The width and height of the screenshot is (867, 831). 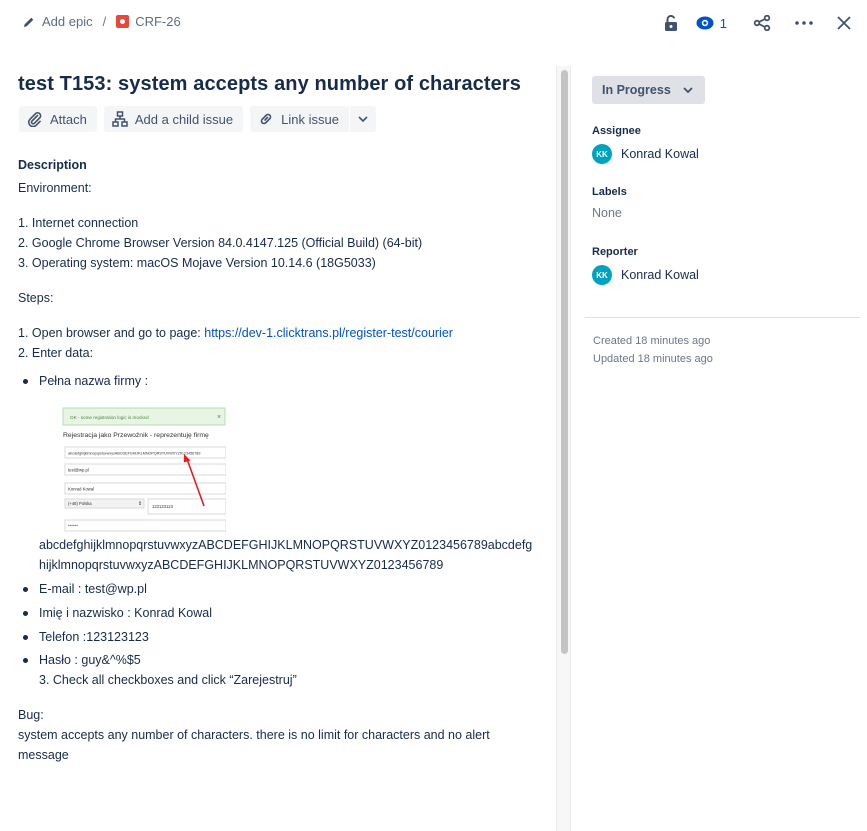 I want to click on bullet-phone: Telefon :123123123, so click(x=94, y=637).